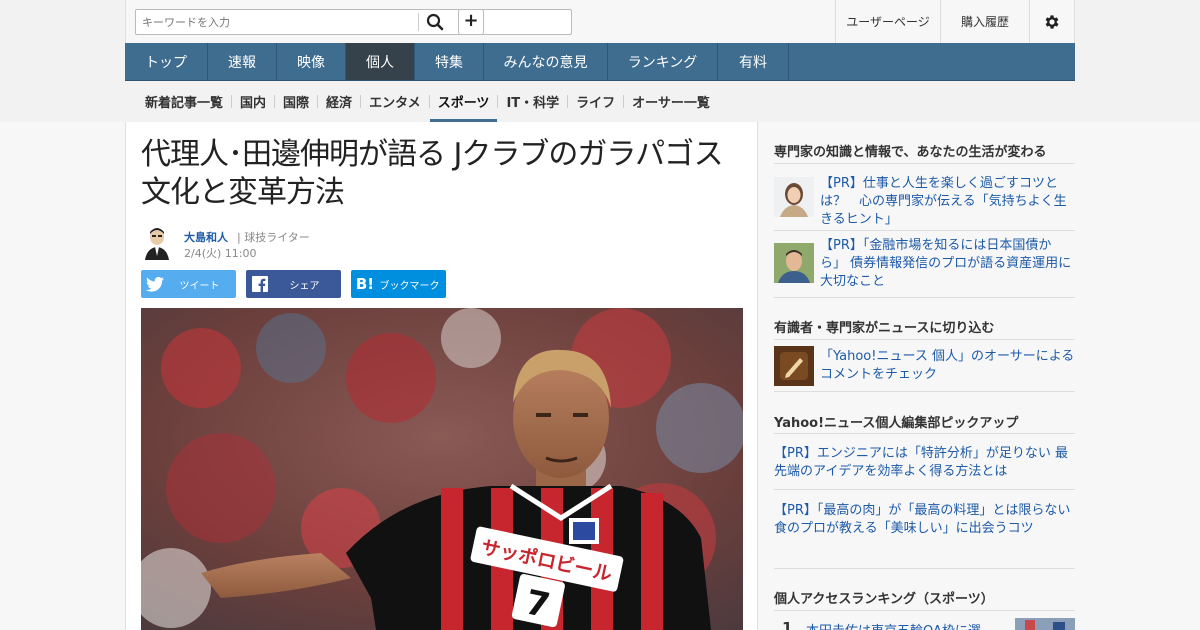  Describe the element at coordinates (887, 21) in the screenshot. I see `user-page-link: ユーザーページ` at that location.